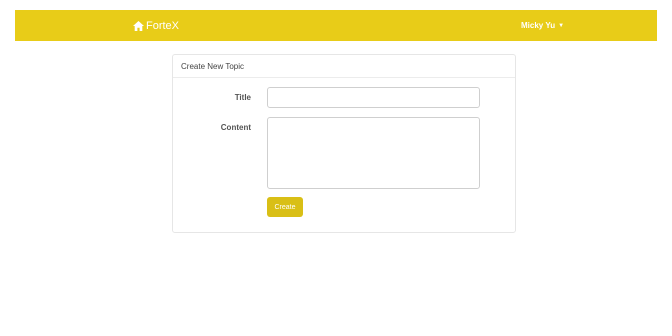 This screenshot has height=336, width=672. I want to click on home-icon, so click(138, 25).